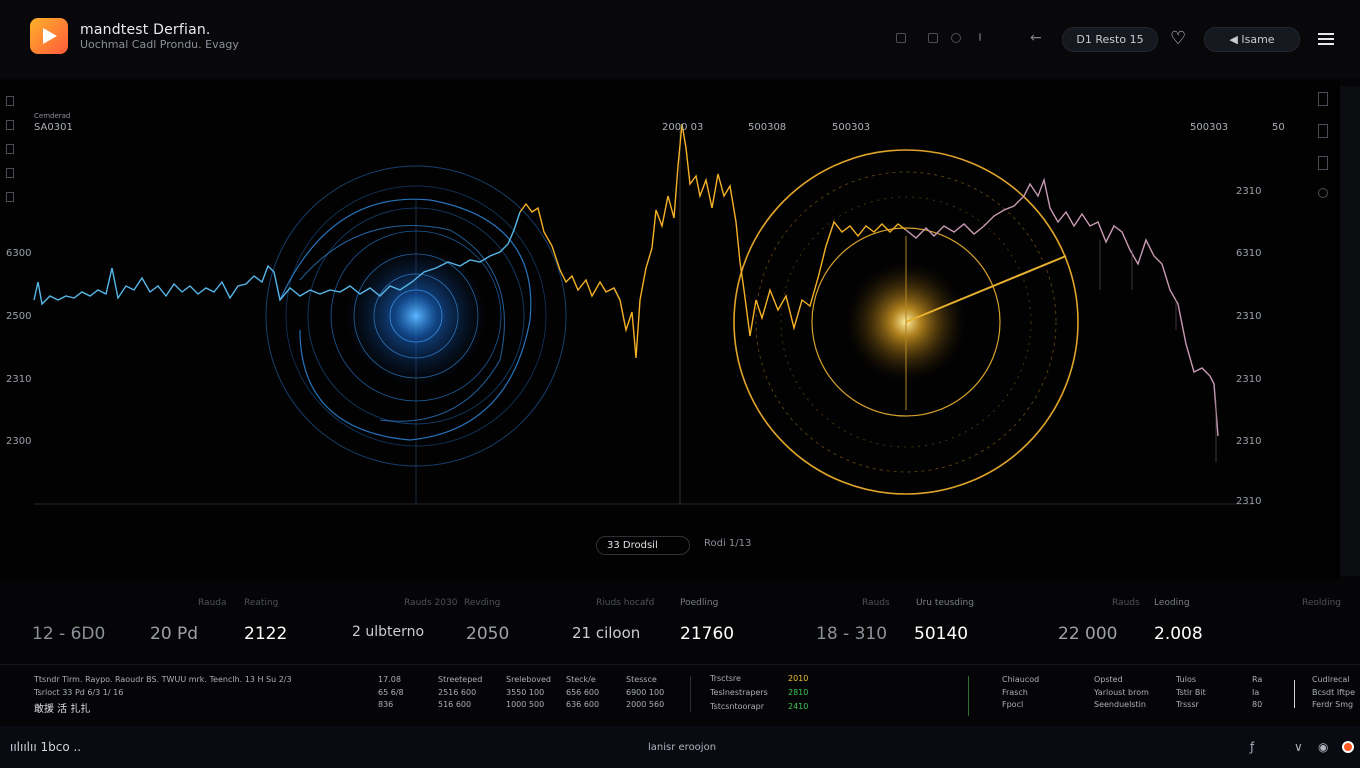 This screenshot has width=1360, height=768. I want to click on stat-value-7: 21760, so click(707, 634).